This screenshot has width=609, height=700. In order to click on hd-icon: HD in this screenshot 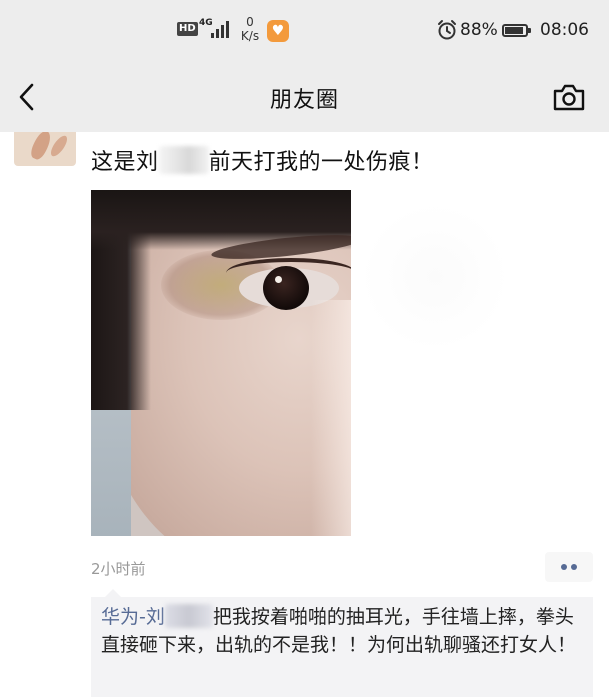, I will do `click(187, 29)`.